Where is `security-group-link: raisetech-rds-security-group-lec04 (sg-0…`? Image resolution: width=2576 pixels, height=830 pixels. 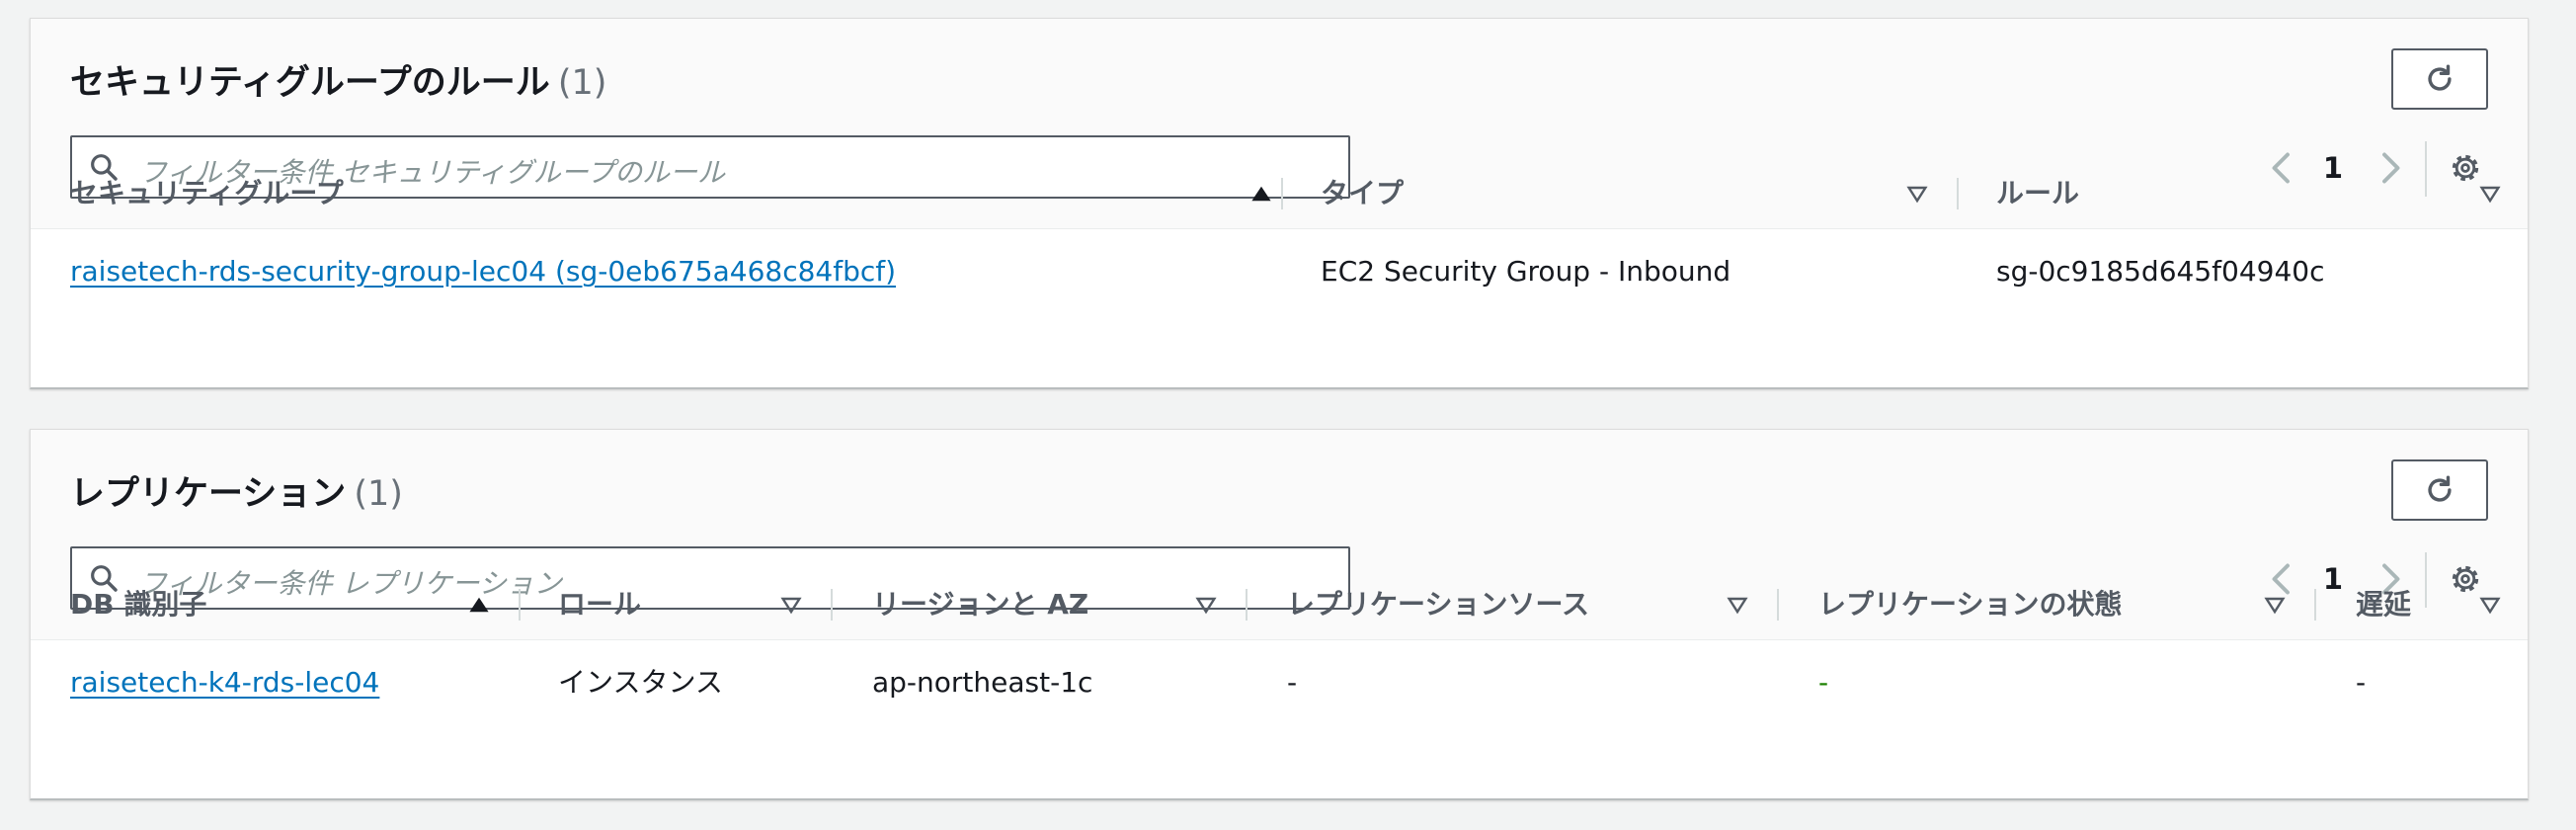
security-group-link: raisetech-rds-security-group-lec04 (sg-0… is located at coordinates (483, 271).